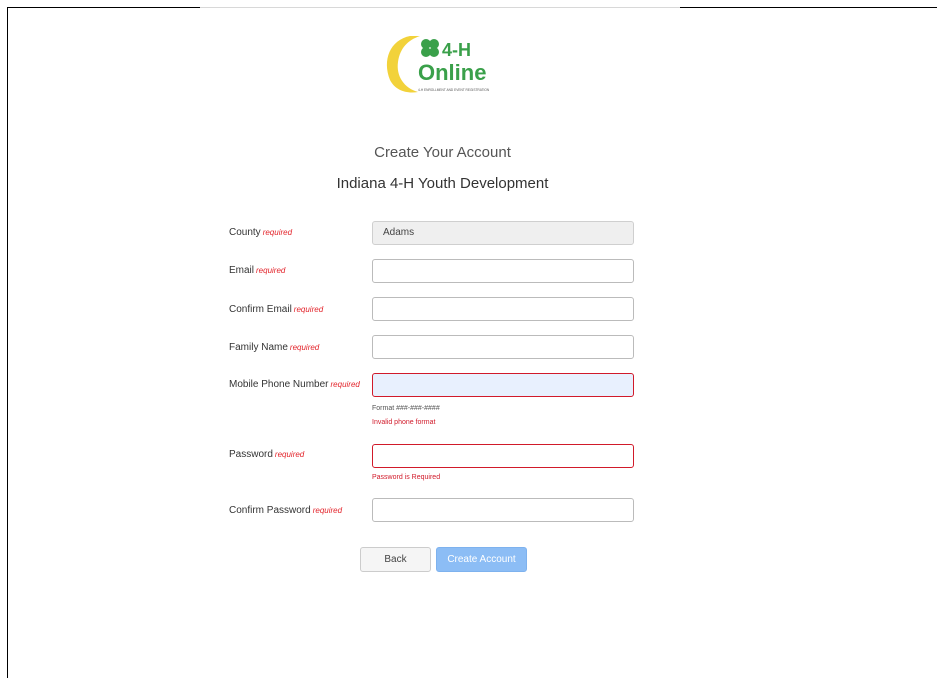 The width and height of the screenshot is (937, 678). What do you see at coordinates (503, 510) in the screenshot?
I see `confirm-password-field` at bounding box center [503, 510].